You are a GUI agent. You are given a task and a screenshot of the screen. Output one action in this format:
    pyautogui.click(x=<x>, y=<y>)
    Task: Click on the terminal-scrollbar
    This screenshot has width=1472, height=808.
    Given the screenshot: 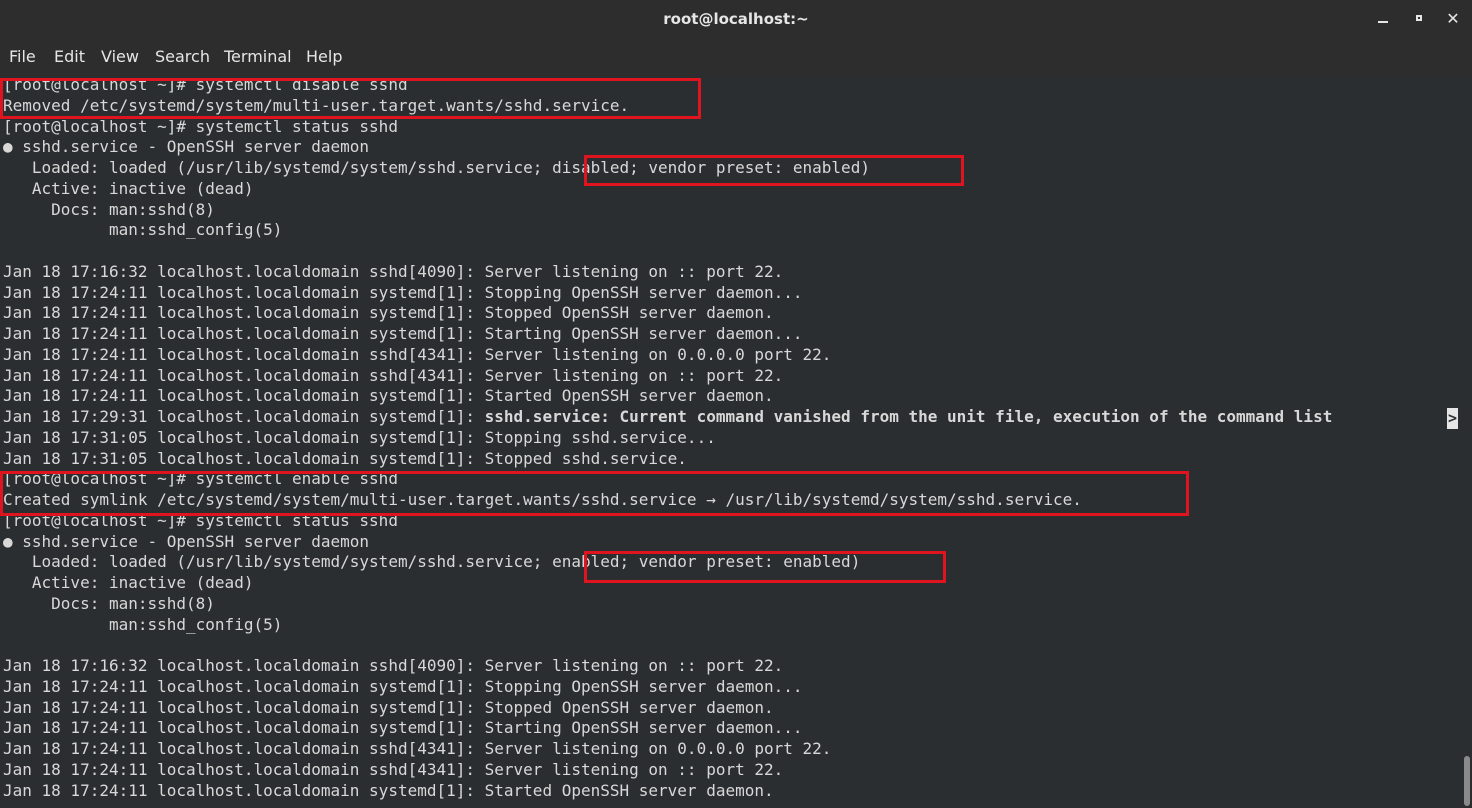 What is the action you would take?
    pyautogui.click(x=1467, y=781)
    